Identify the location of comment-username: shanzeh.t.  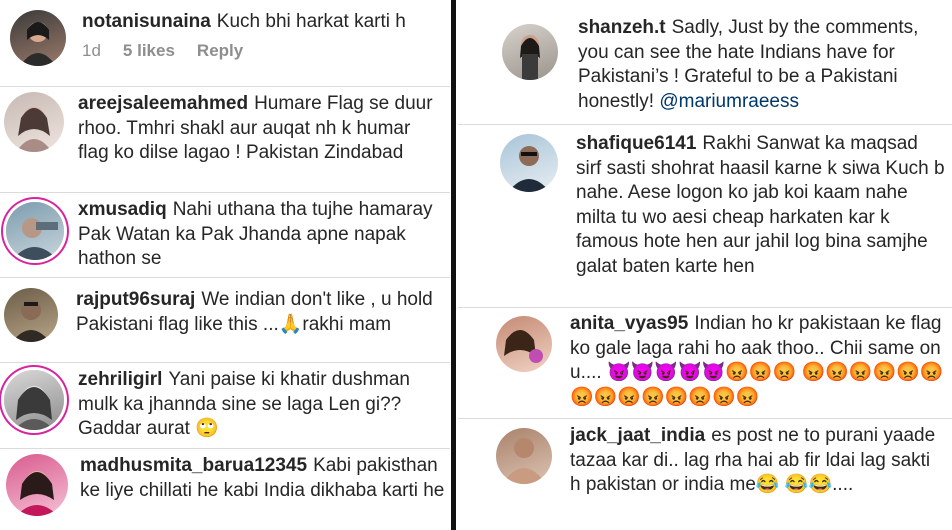
(622, 27).